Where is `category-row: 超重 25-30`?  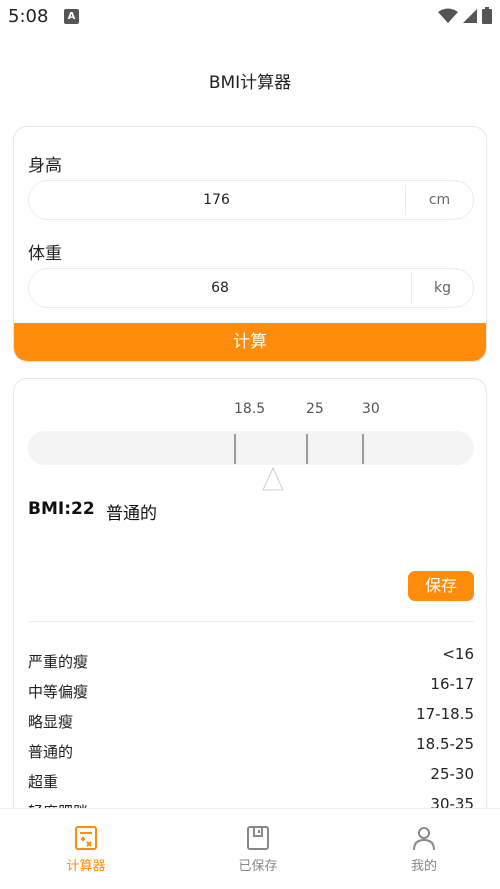
category-row: 超重 25-30 is located at coordinates (251, 778).